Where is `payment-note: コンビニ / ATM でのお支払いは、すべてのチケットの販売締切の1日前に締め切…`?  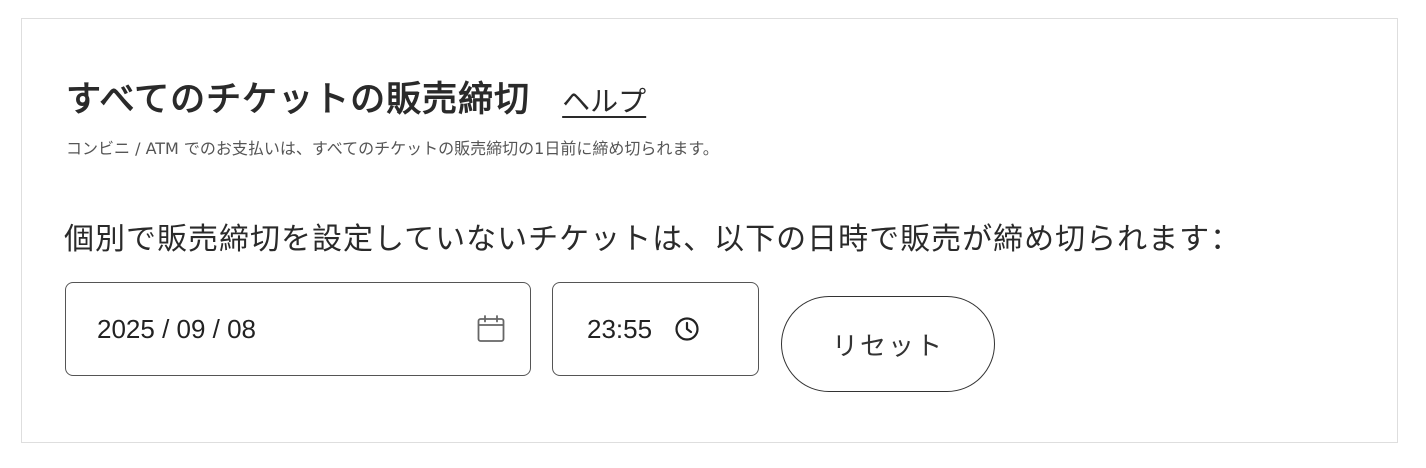
payment-note: コンビニ / ATM でのお支払いは、すべてのチケットの販売締切の1日前に締め切… is located at coordinates (392, 148).